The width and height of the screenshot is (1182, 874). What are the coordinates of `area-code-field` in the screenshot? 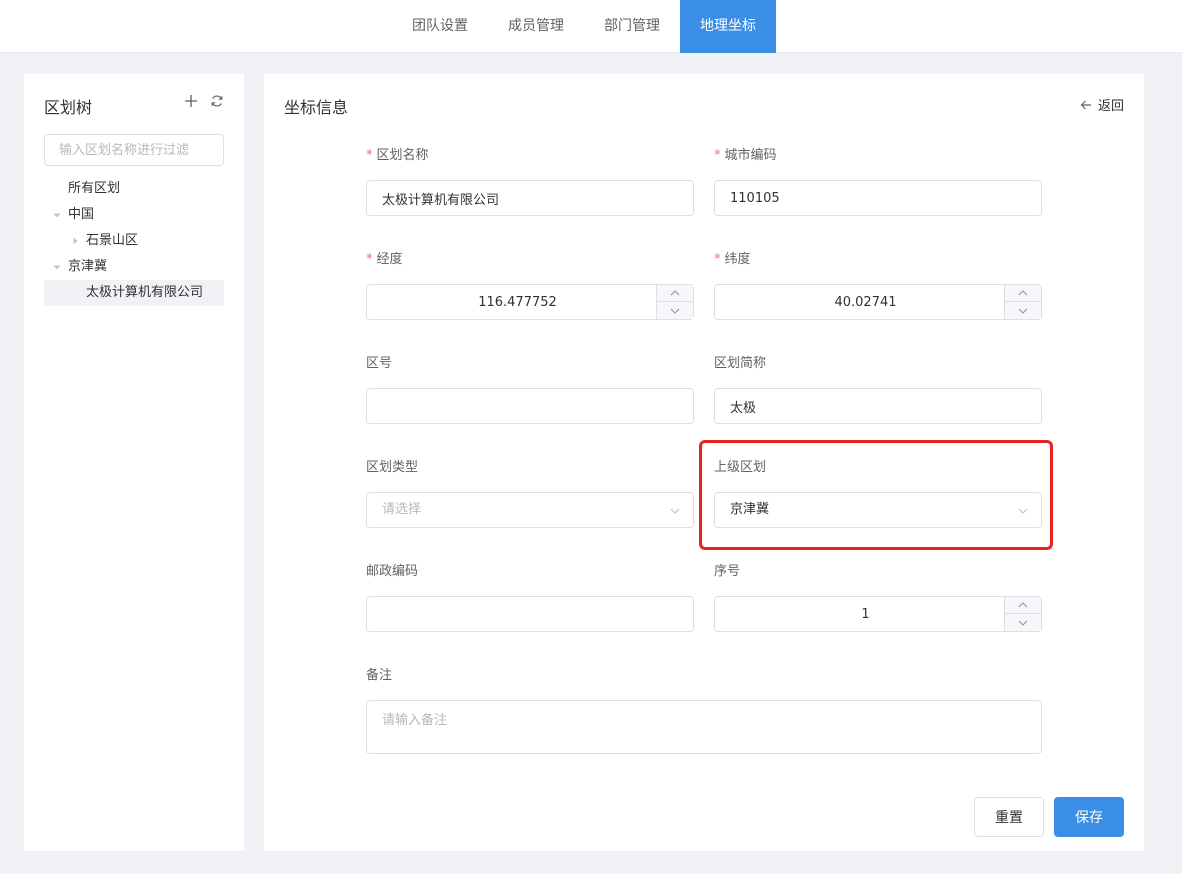 It's located at (530, 406).